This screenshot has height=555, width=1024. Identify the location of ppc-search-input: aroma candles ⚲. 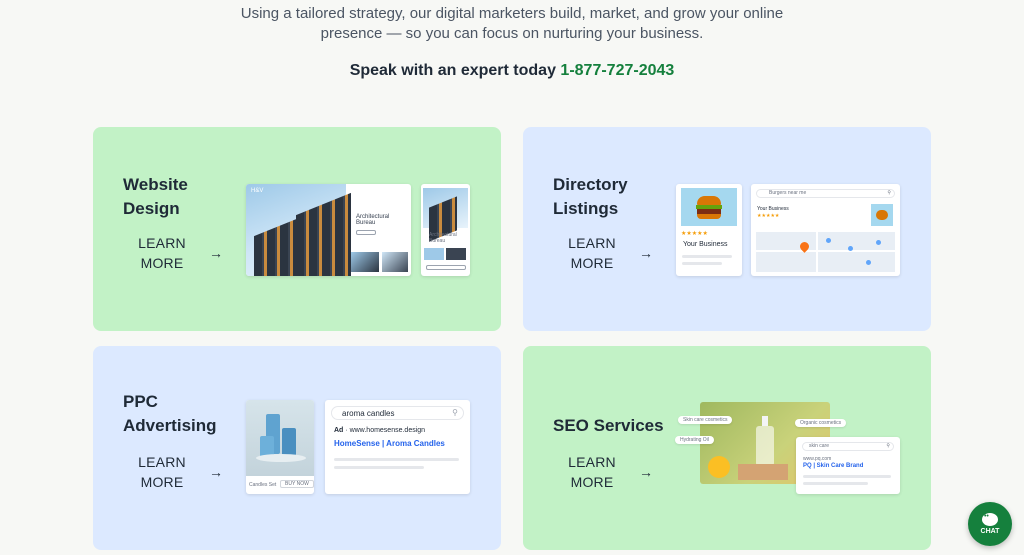
(397, 413).